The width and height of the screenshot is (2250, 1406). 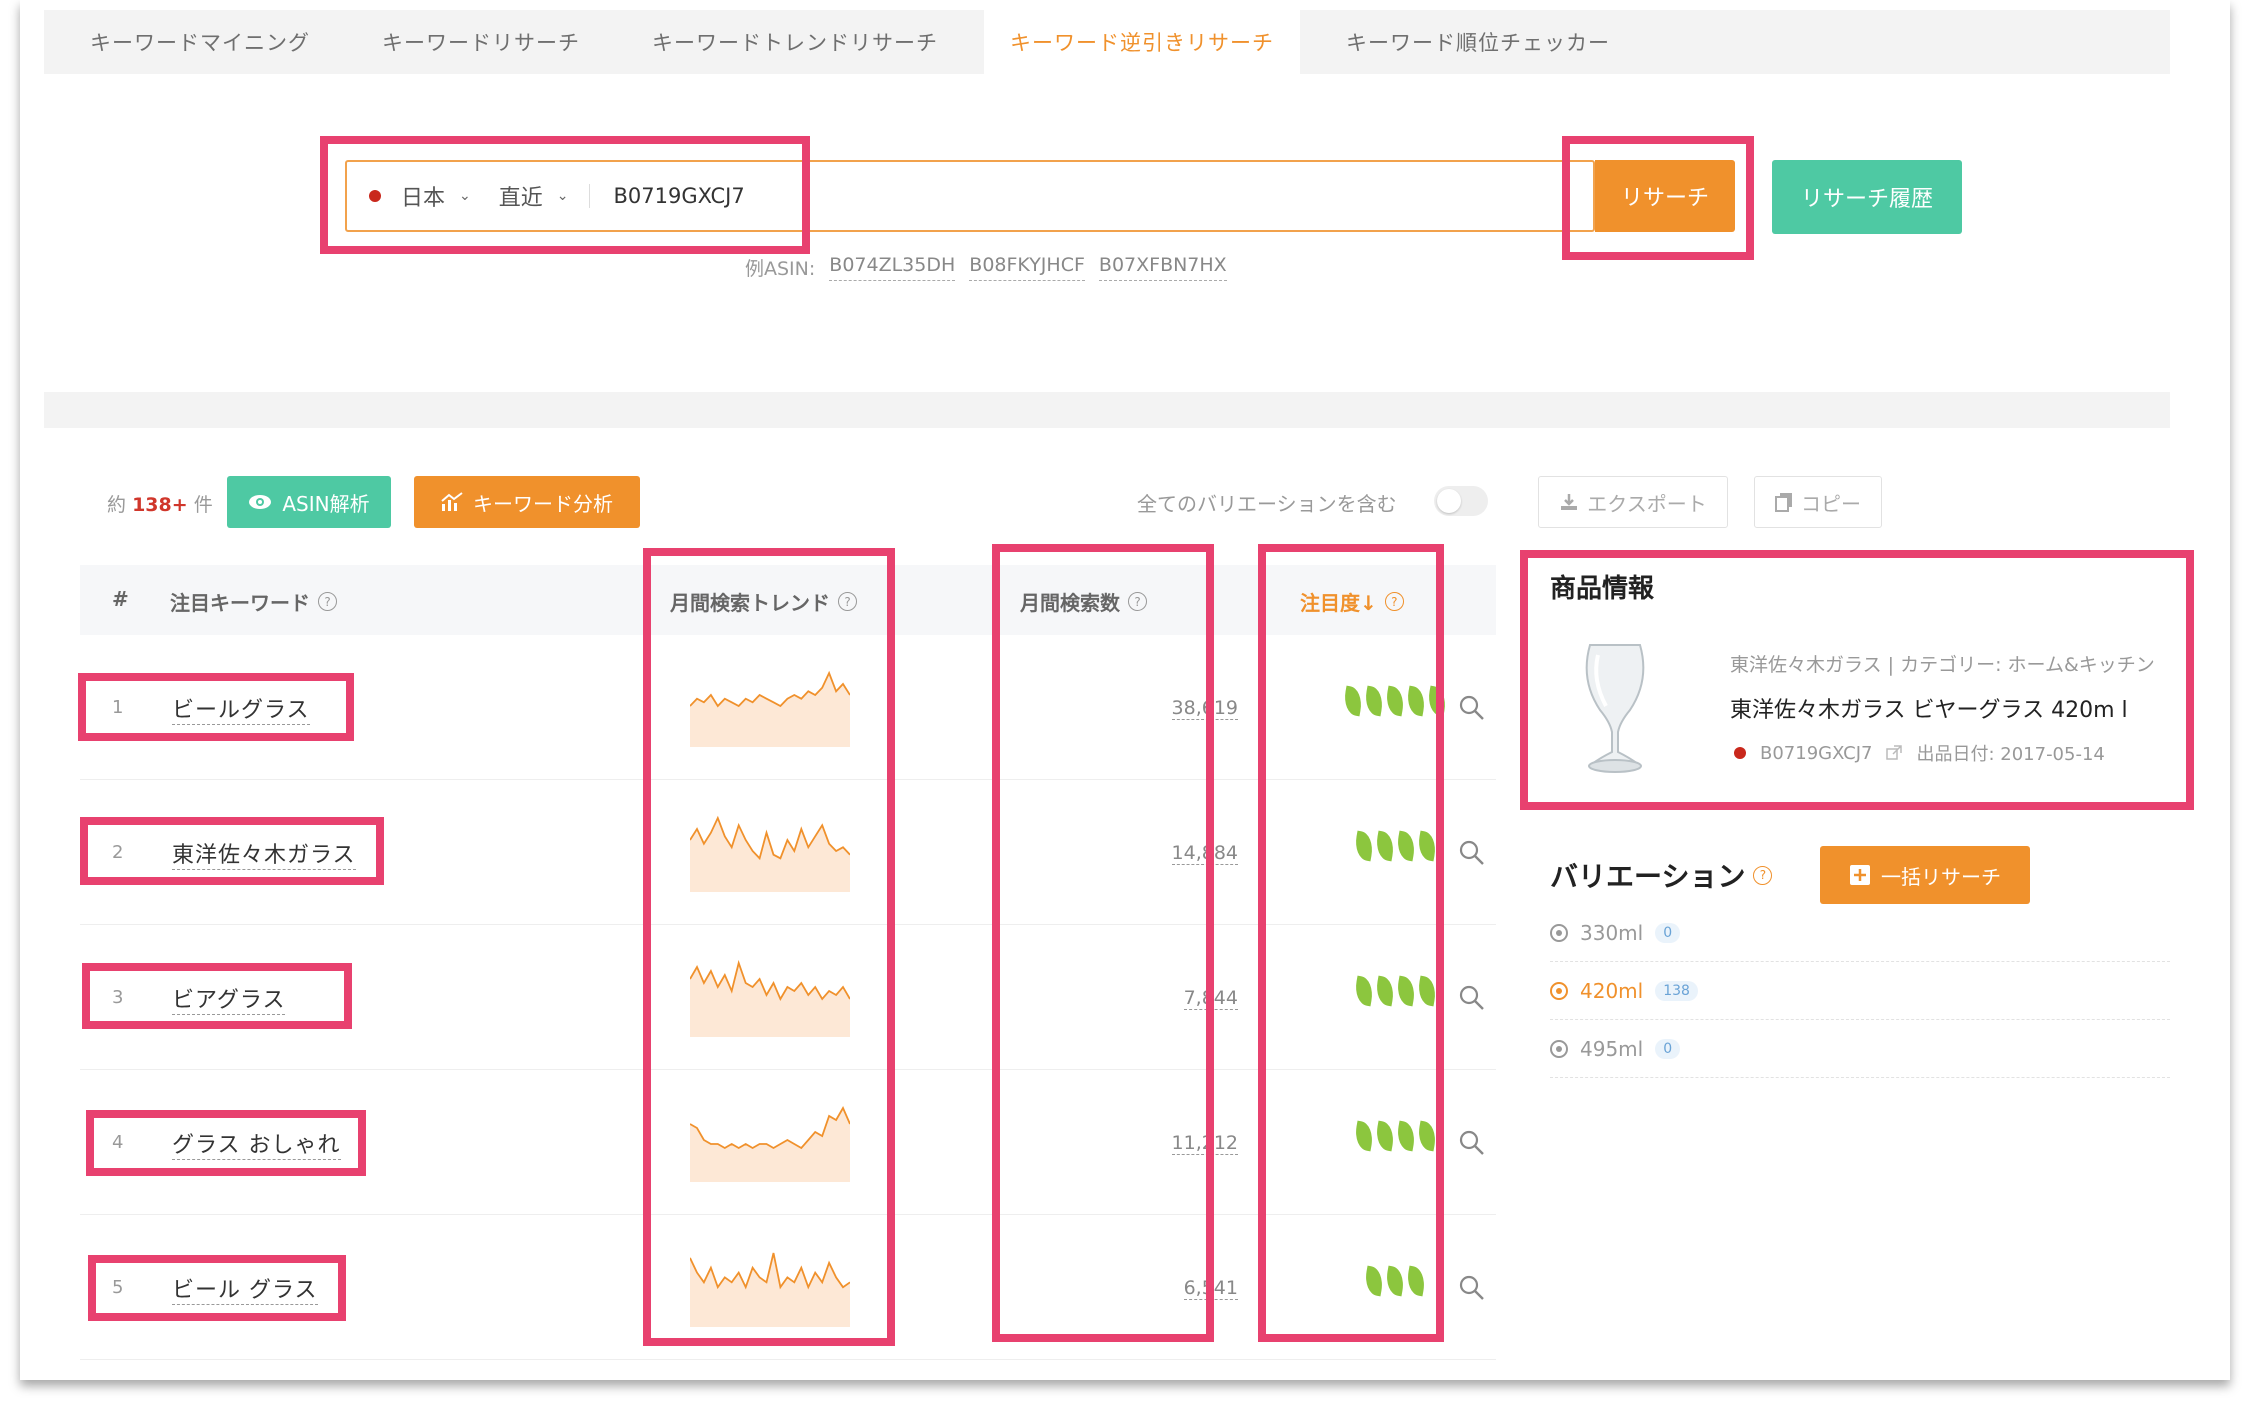 What do you see at coordinates (1163, 708) in the screenshot?
I see `search-volume: 38,619` at bounding box center [1163, 708].